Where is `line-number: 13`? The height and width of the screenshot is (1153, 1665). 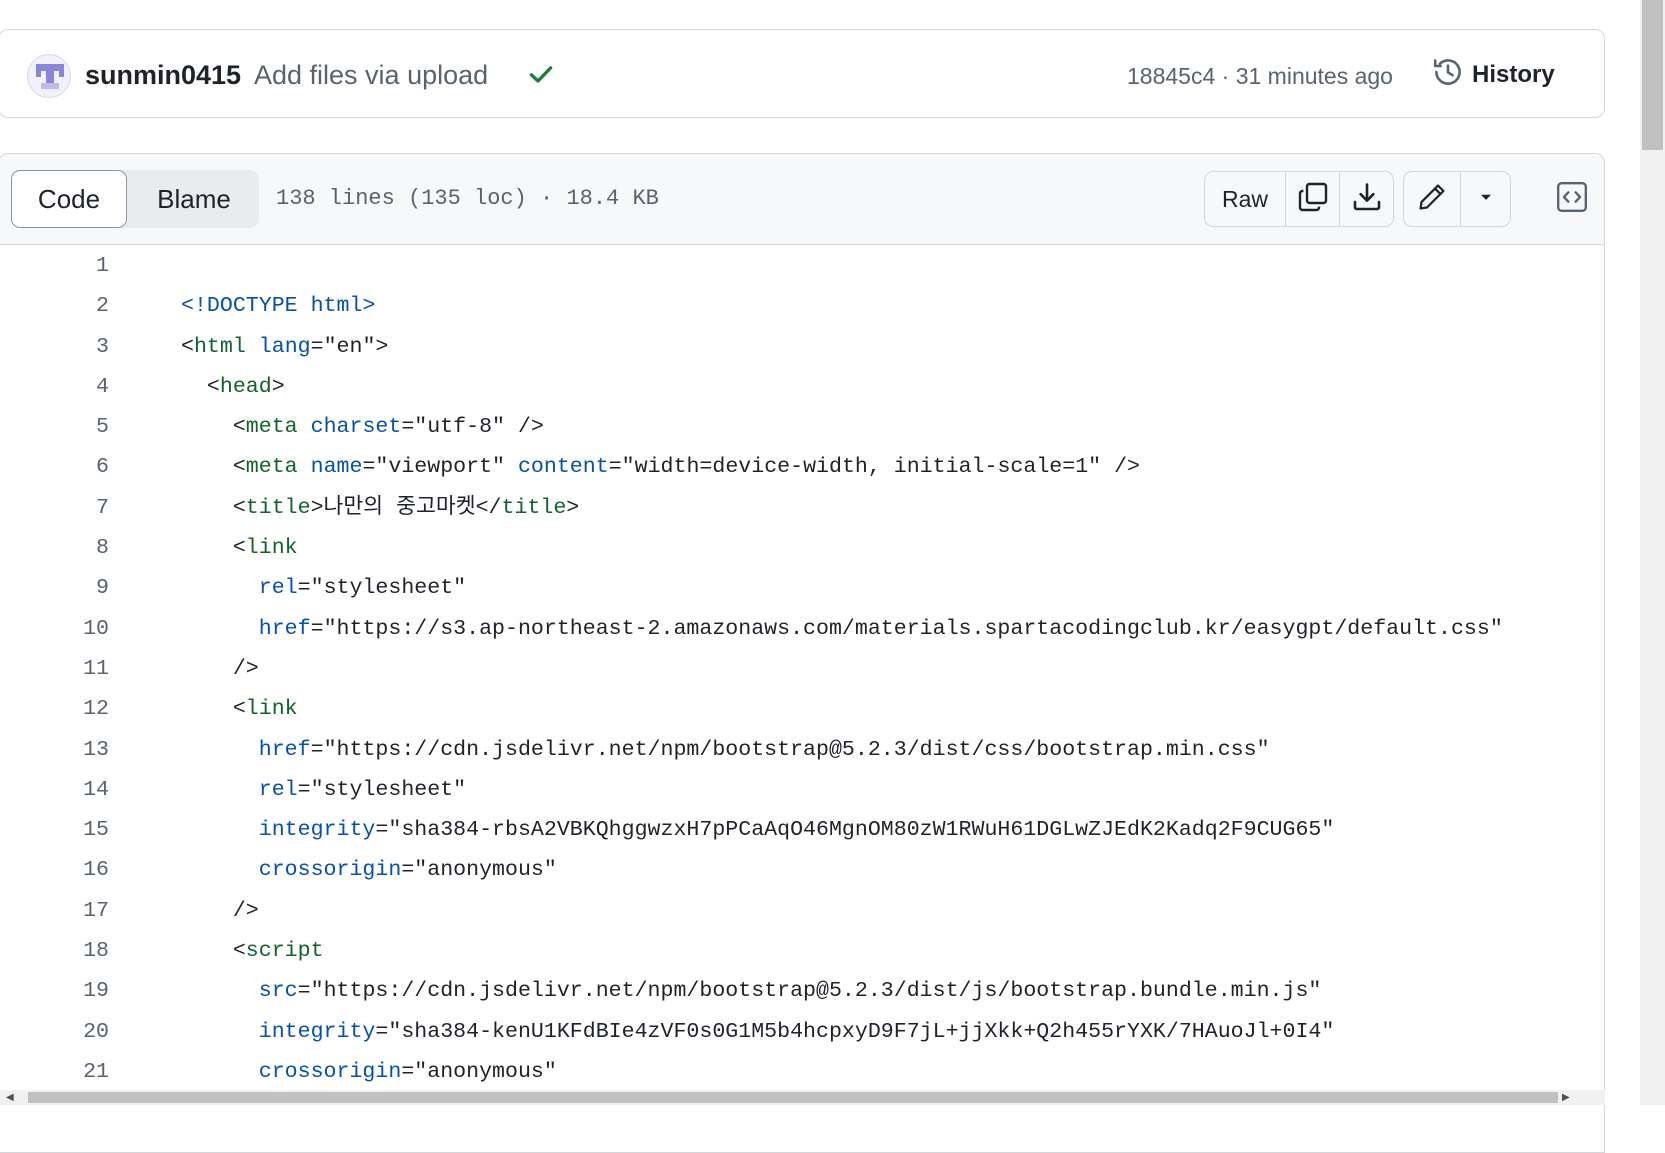
line-number: 13 is located at coordinates (54, 750).